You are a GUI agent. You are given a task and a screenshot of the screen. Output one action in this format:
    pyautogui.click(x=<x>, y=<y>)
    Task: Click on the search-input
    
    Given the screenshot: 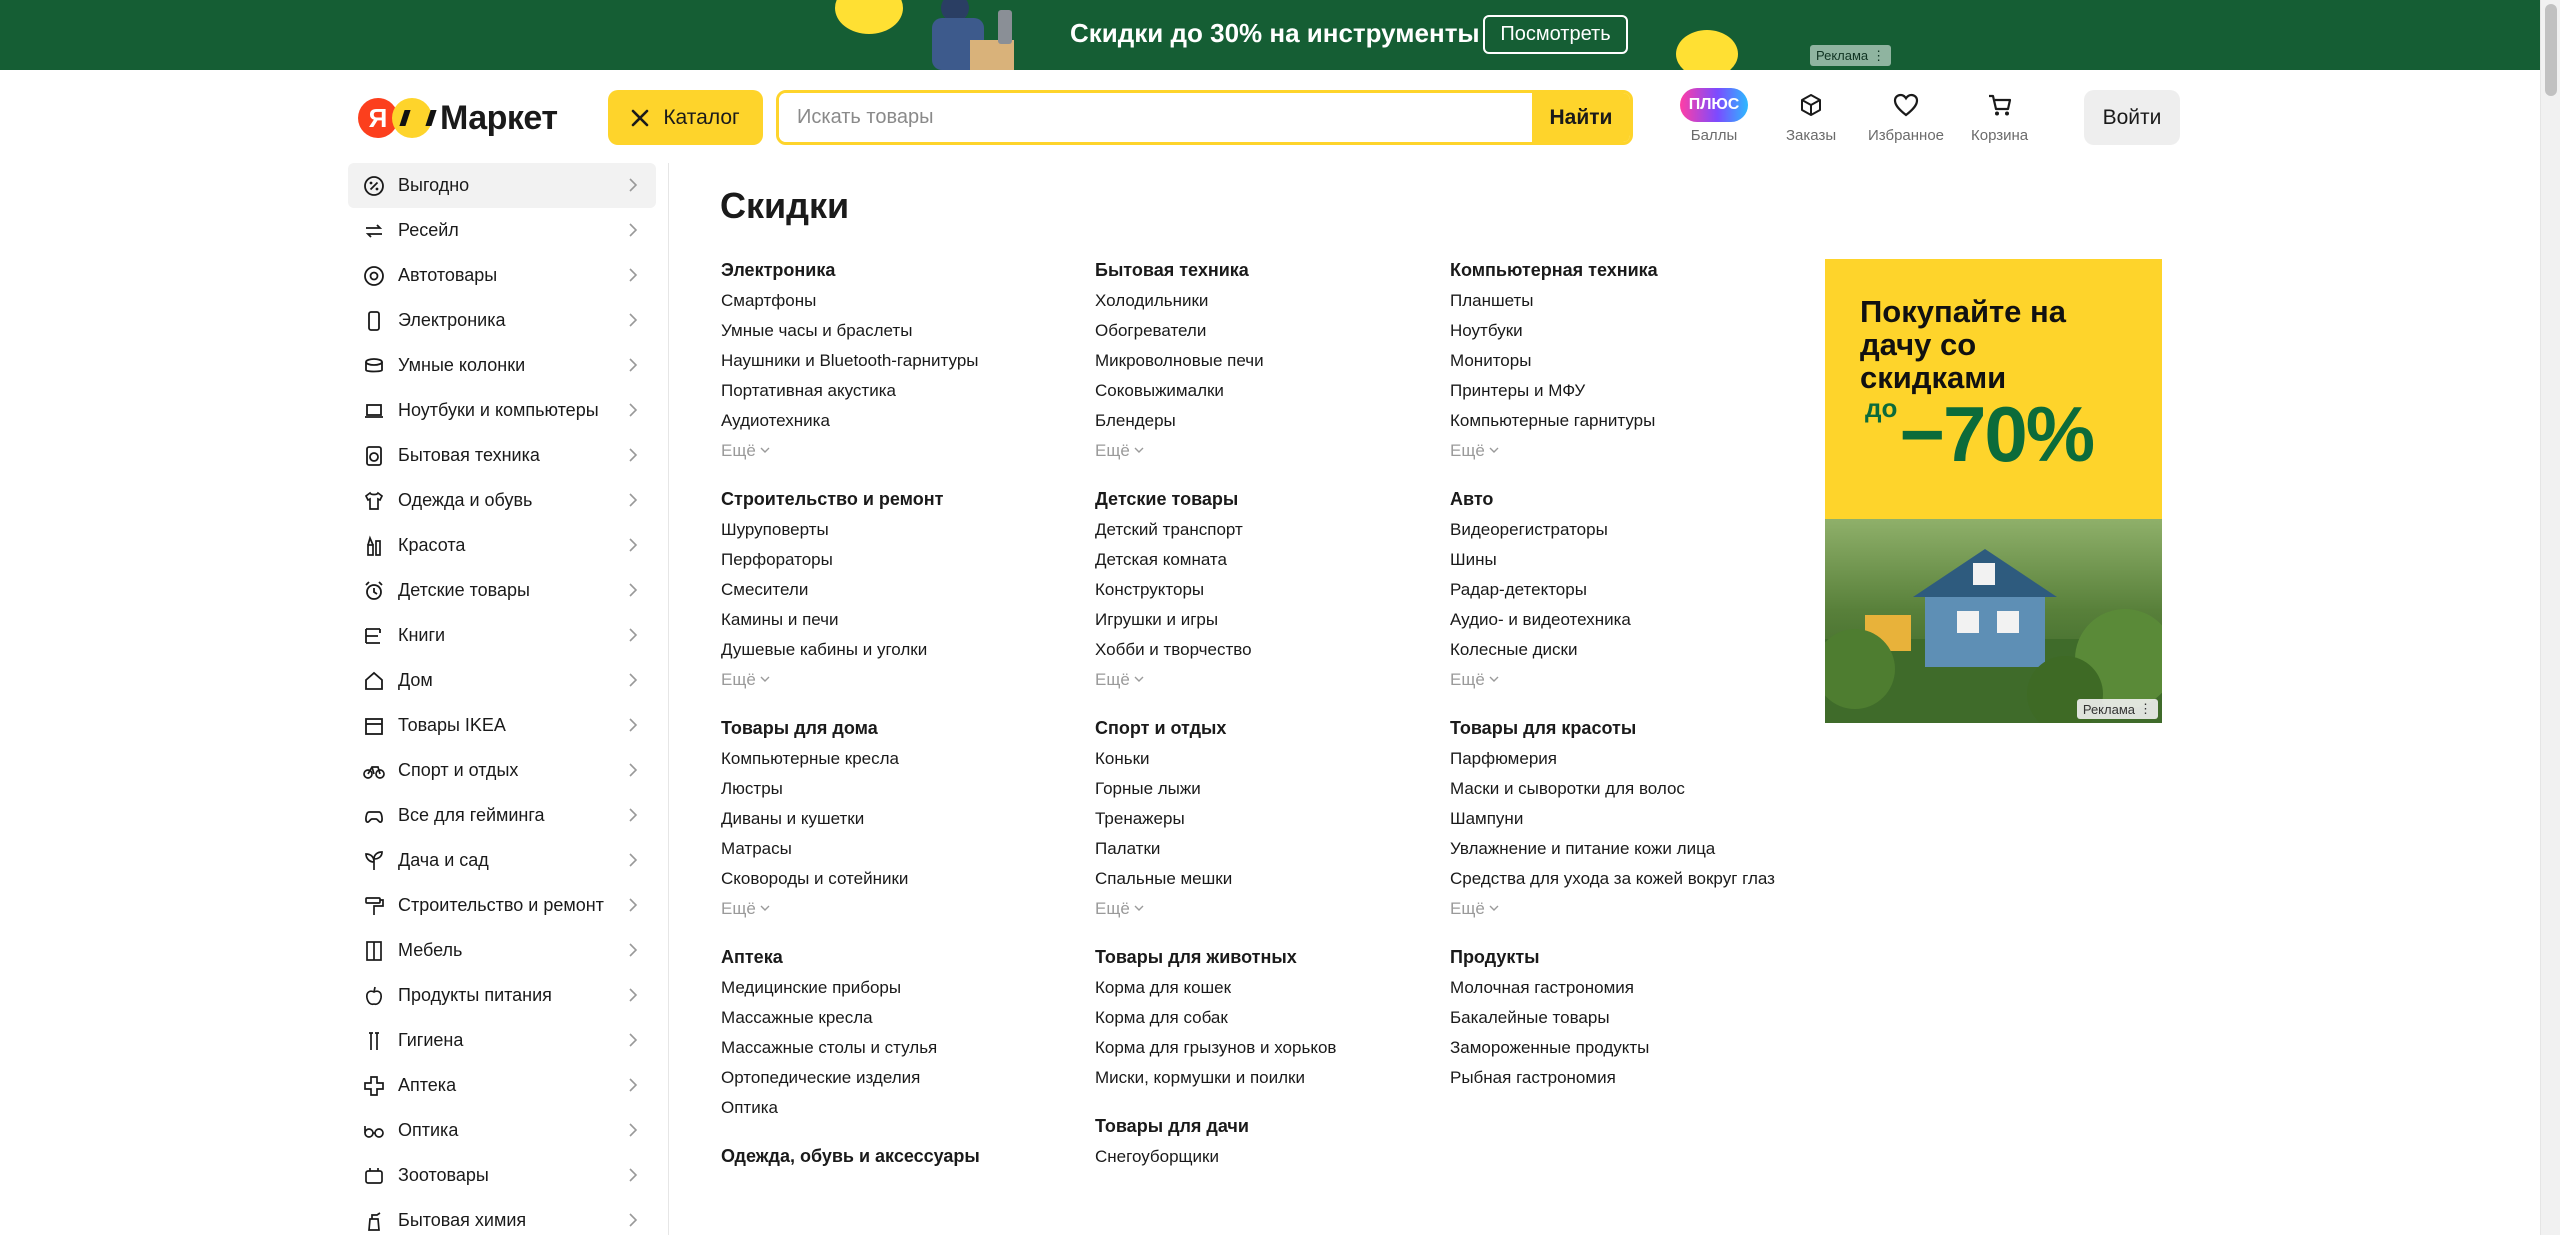 What is the action you would take?
    pyautogui.click(x=1155, y=117)
    